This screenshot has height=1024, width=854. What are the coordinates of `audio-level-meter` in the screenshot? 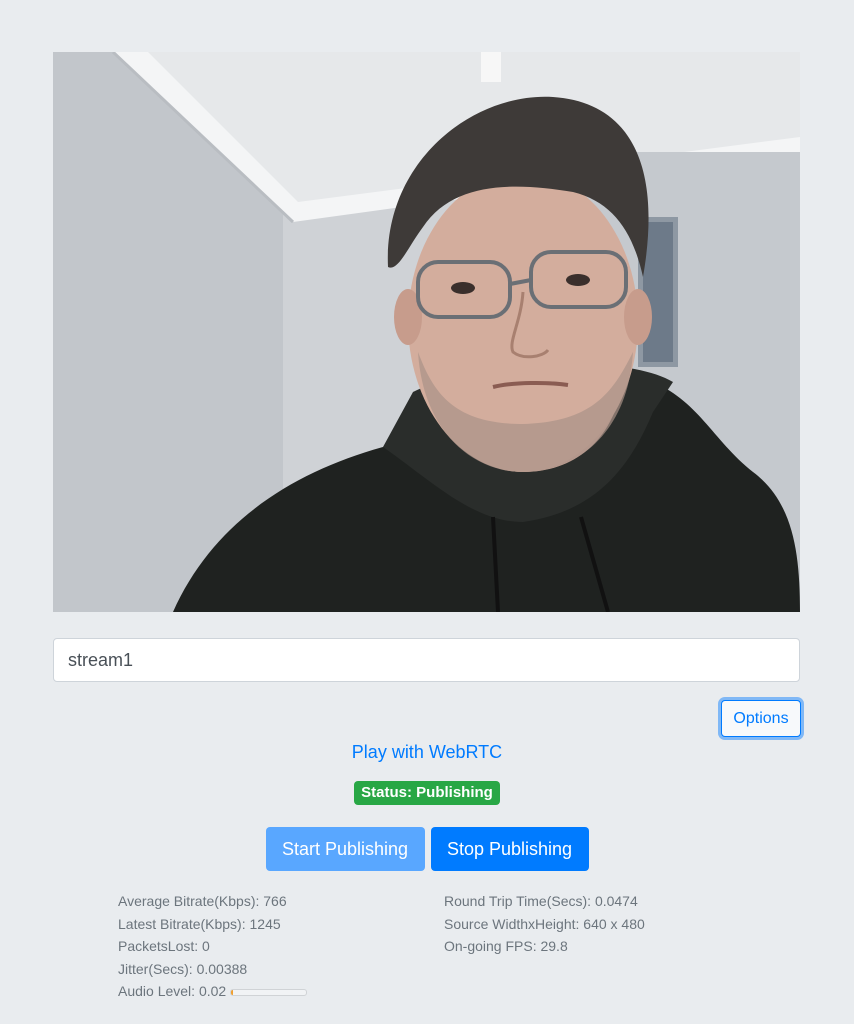 It's located at (269, 993).